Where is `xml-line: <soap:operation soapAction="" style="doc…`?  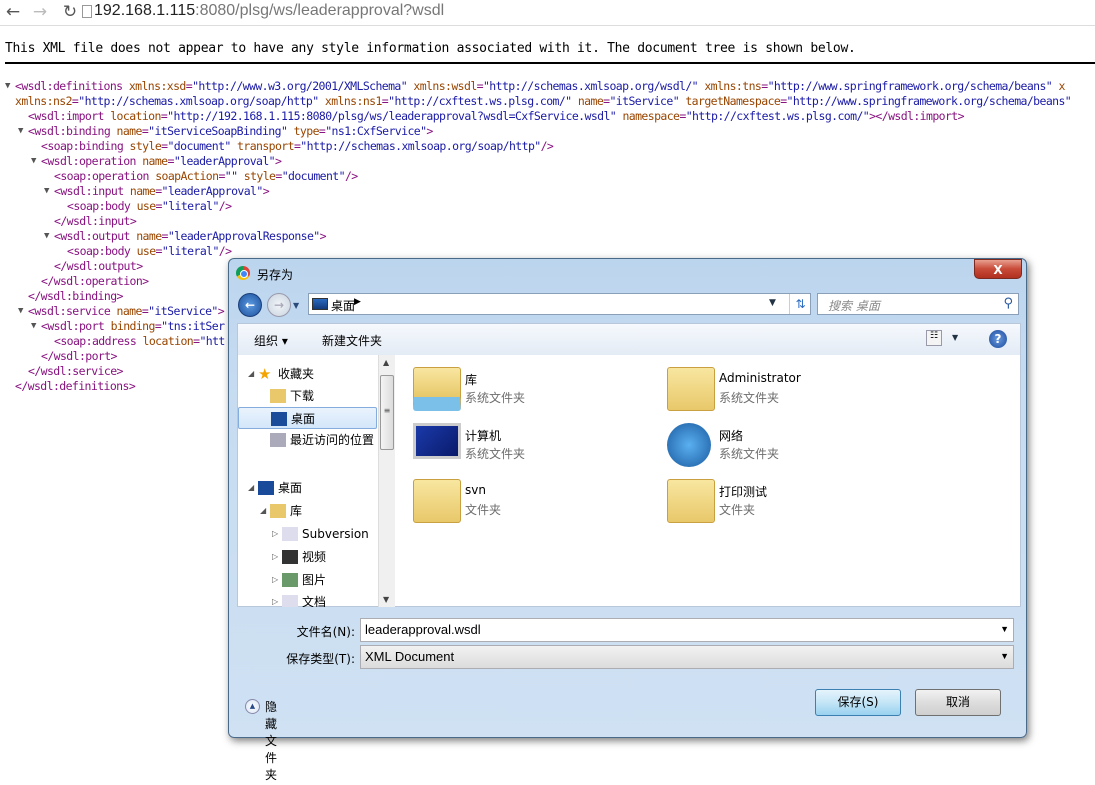
xml-line: <soap:operation soapAction="" style="doc… is located at coordinates (206, 176).